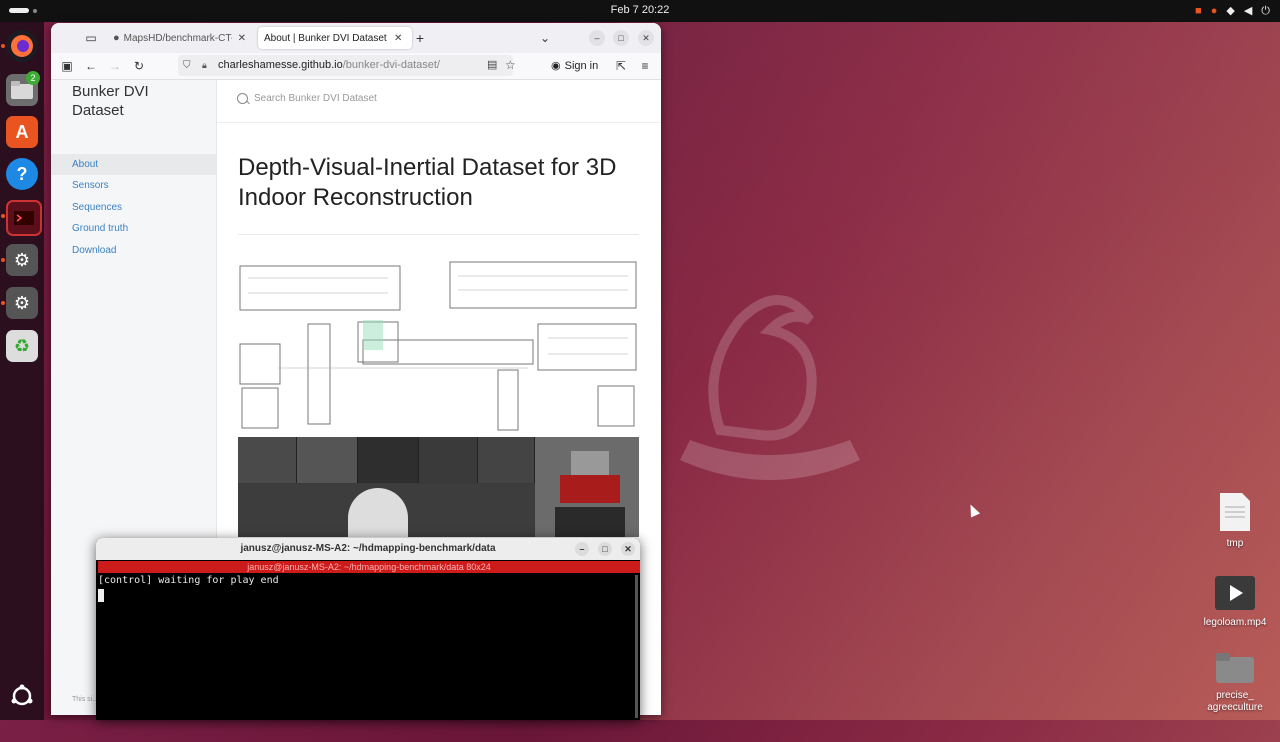 The width and height of the screenshot is (1280, 742). Describe the element at coordinates (597, 38) in the screenshot. I see `minimize-button: –` at that location.